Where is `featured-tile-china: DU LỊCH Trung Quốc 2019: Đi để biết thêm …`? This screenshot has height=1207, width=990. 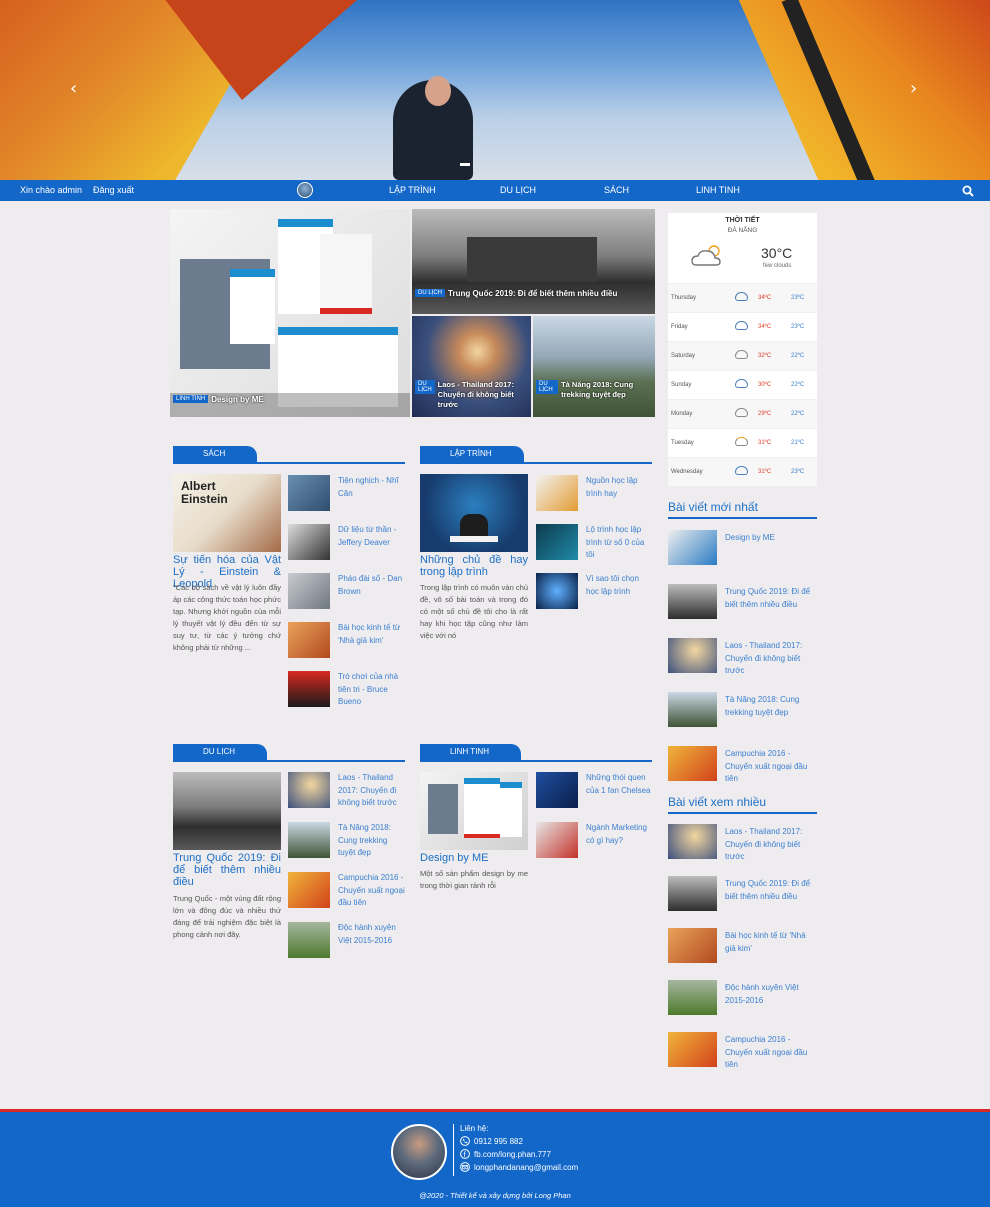 featured-tile-china: DU LỊCH Trung Quốc 2019: Đi để biết thêm … is located at coordinates (533, 261).